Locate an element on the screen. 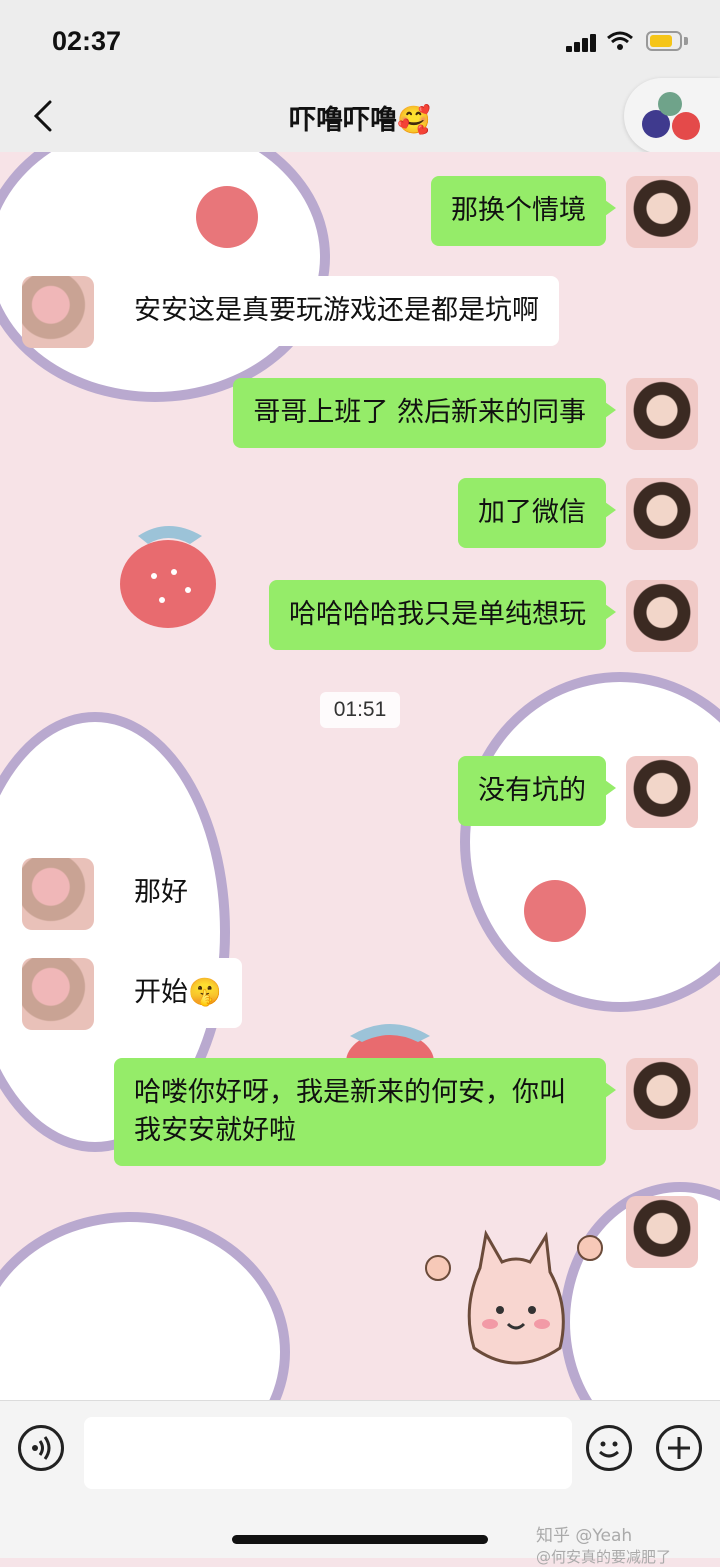  input-bar: 知乎 @Yeah @何安真的要减肥了 is located at coordinates (360, 1483).